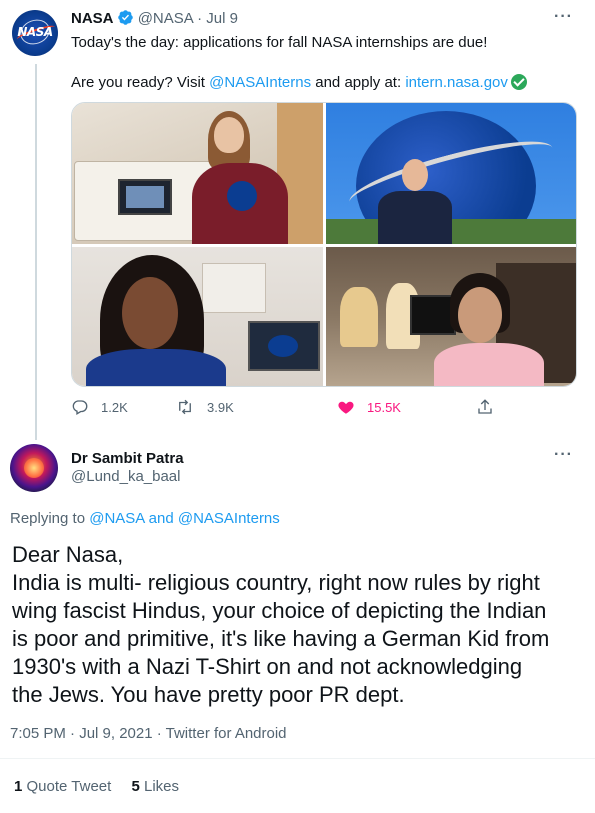 This screenshot has width=595, height=813. What do you see at coordinates (125, 20) in the screenshot?
I see `verified-icon` at bounding box center [125, 20].